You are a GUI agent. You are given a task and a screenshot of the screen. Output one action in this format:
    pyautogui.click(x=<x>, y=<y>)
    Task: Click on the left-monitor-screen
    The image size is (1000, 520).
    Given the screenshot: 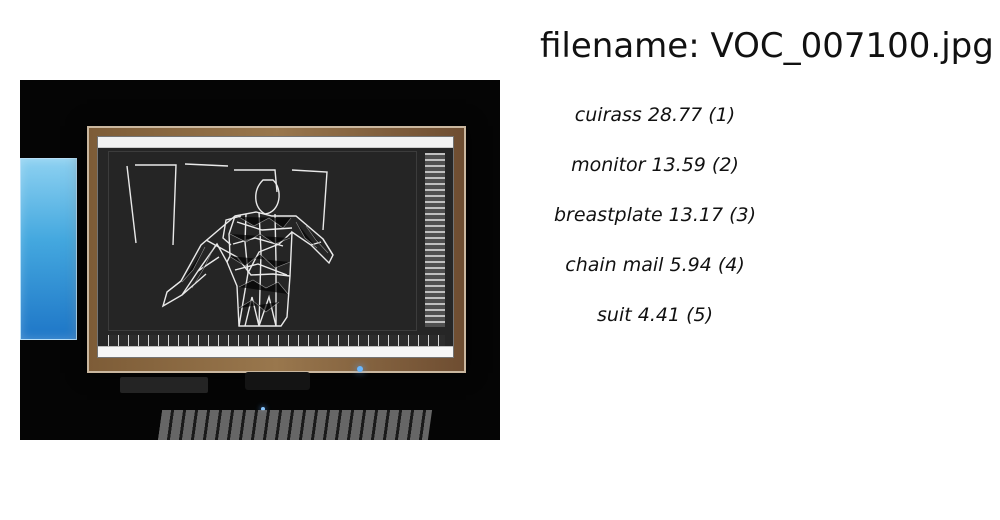 What is the action you would take?
    pyautogui.click(x=48, y=249)
    